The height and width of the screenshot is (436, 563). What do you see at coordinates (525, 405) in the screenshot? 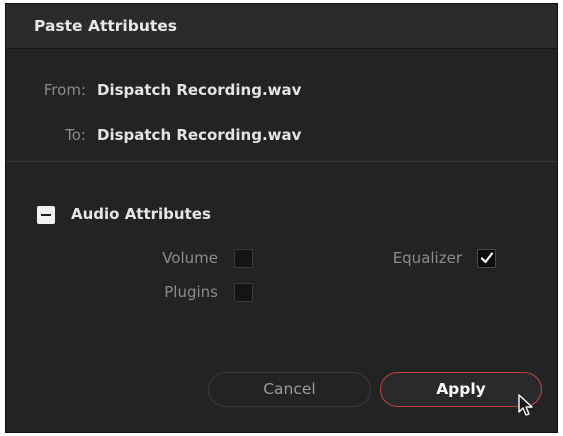
I see `mouse-pointer-icon` at bounding box center [525, 405].